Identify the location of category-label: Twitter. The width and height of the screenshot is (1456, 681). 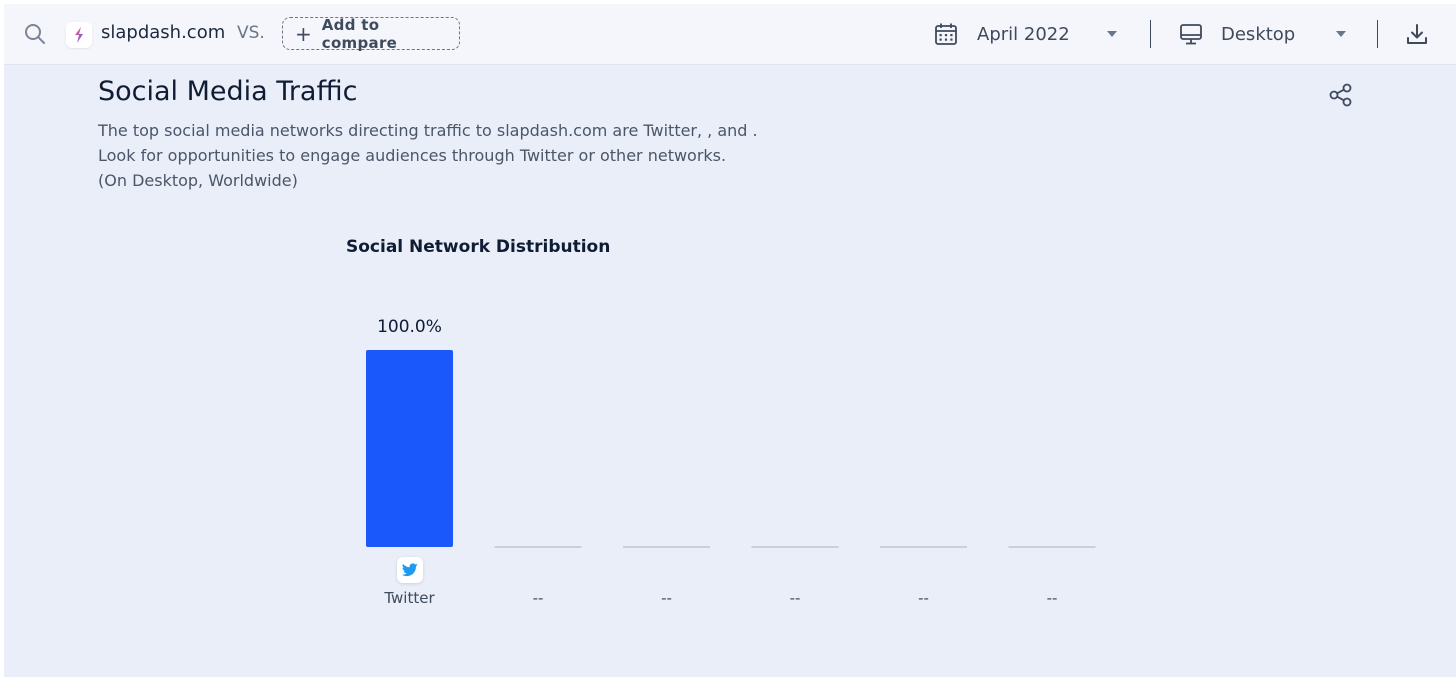
(409, 598).